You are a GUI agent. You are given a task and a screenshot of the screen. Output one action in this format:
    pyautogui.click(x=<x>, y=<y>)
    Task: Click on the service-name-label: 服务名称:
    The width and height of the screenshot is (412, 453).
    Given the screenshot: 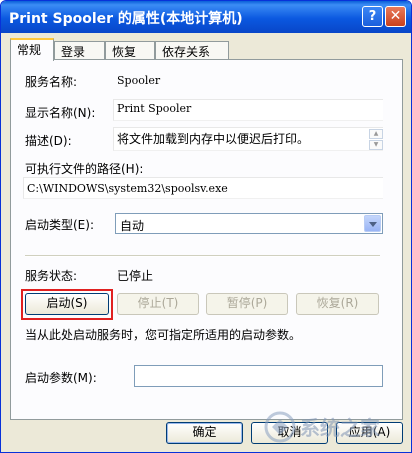 What is the action you would take?
    pyautogui.click(x=51, y=82)
    